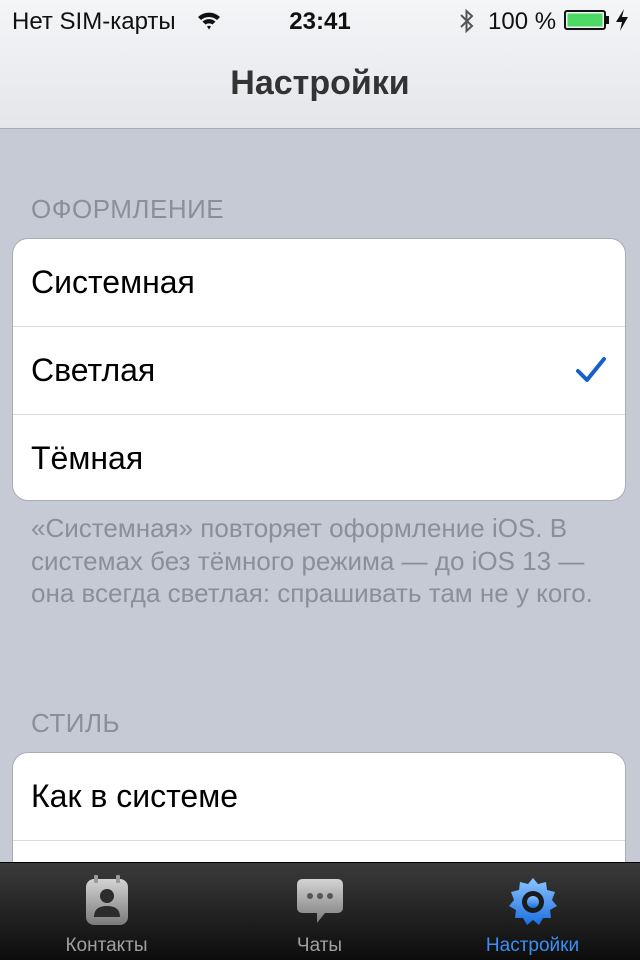  What do you see at coordinates (319, 457) in the screenshot?
I see `option-dark: Тёмная` at bounding box center [319, 457].